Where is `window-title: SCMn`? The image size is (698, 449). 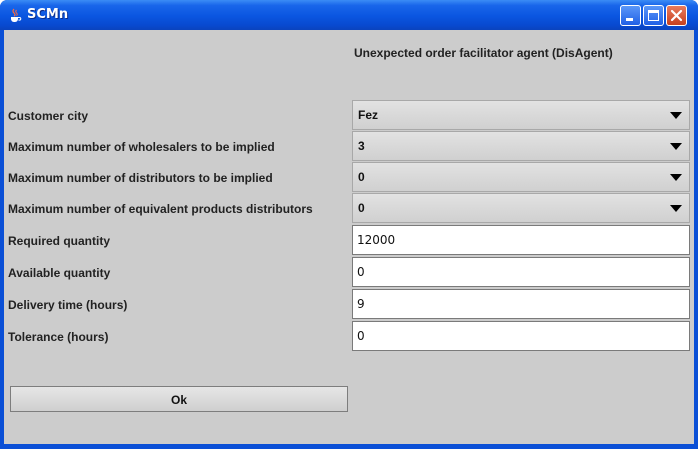
window-title: SCMn is located at coordinates (48, 14).